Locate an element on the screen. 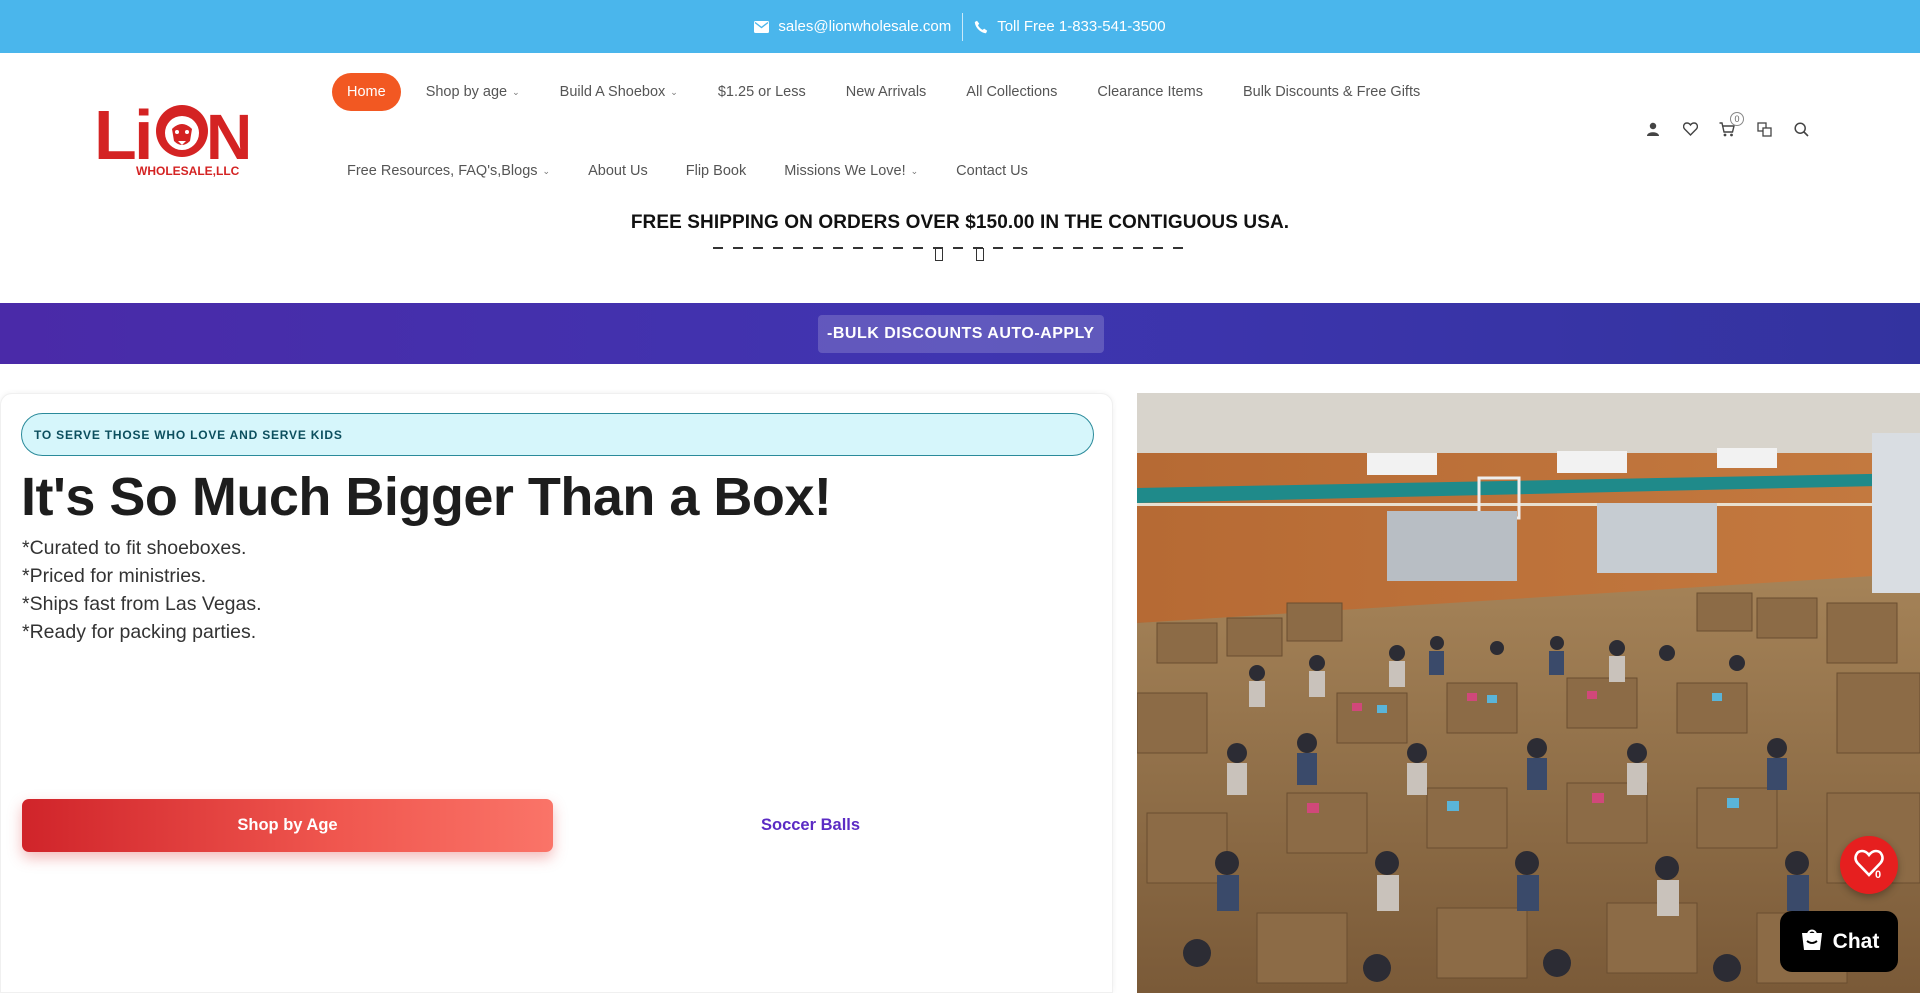 The width and height of the screenshot is (1920, 993). compare-icon is located at coordinates (1764, 129).